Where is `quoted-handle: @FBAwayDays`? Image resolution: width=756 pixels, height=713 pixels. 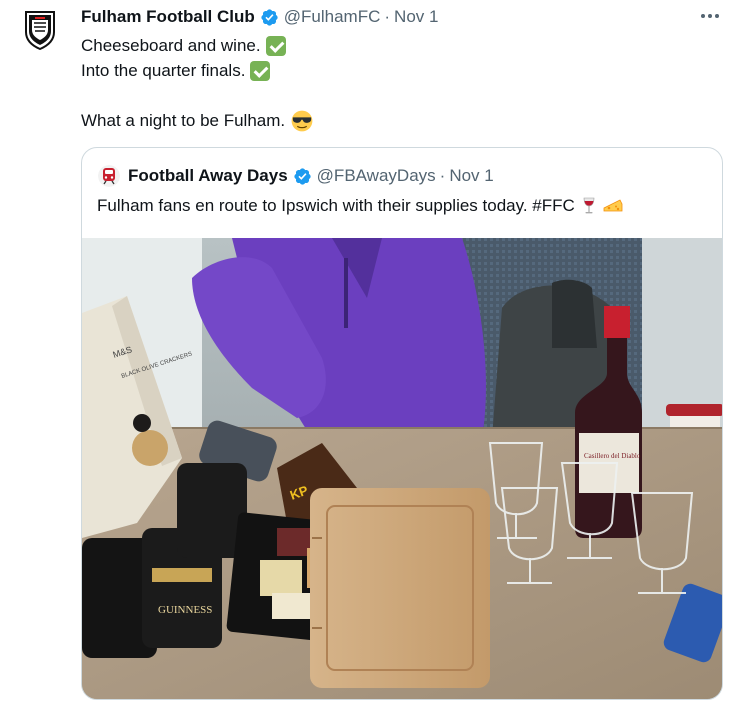 quoted-handle: @FBAwayDays is located at coordinates (376, 176).